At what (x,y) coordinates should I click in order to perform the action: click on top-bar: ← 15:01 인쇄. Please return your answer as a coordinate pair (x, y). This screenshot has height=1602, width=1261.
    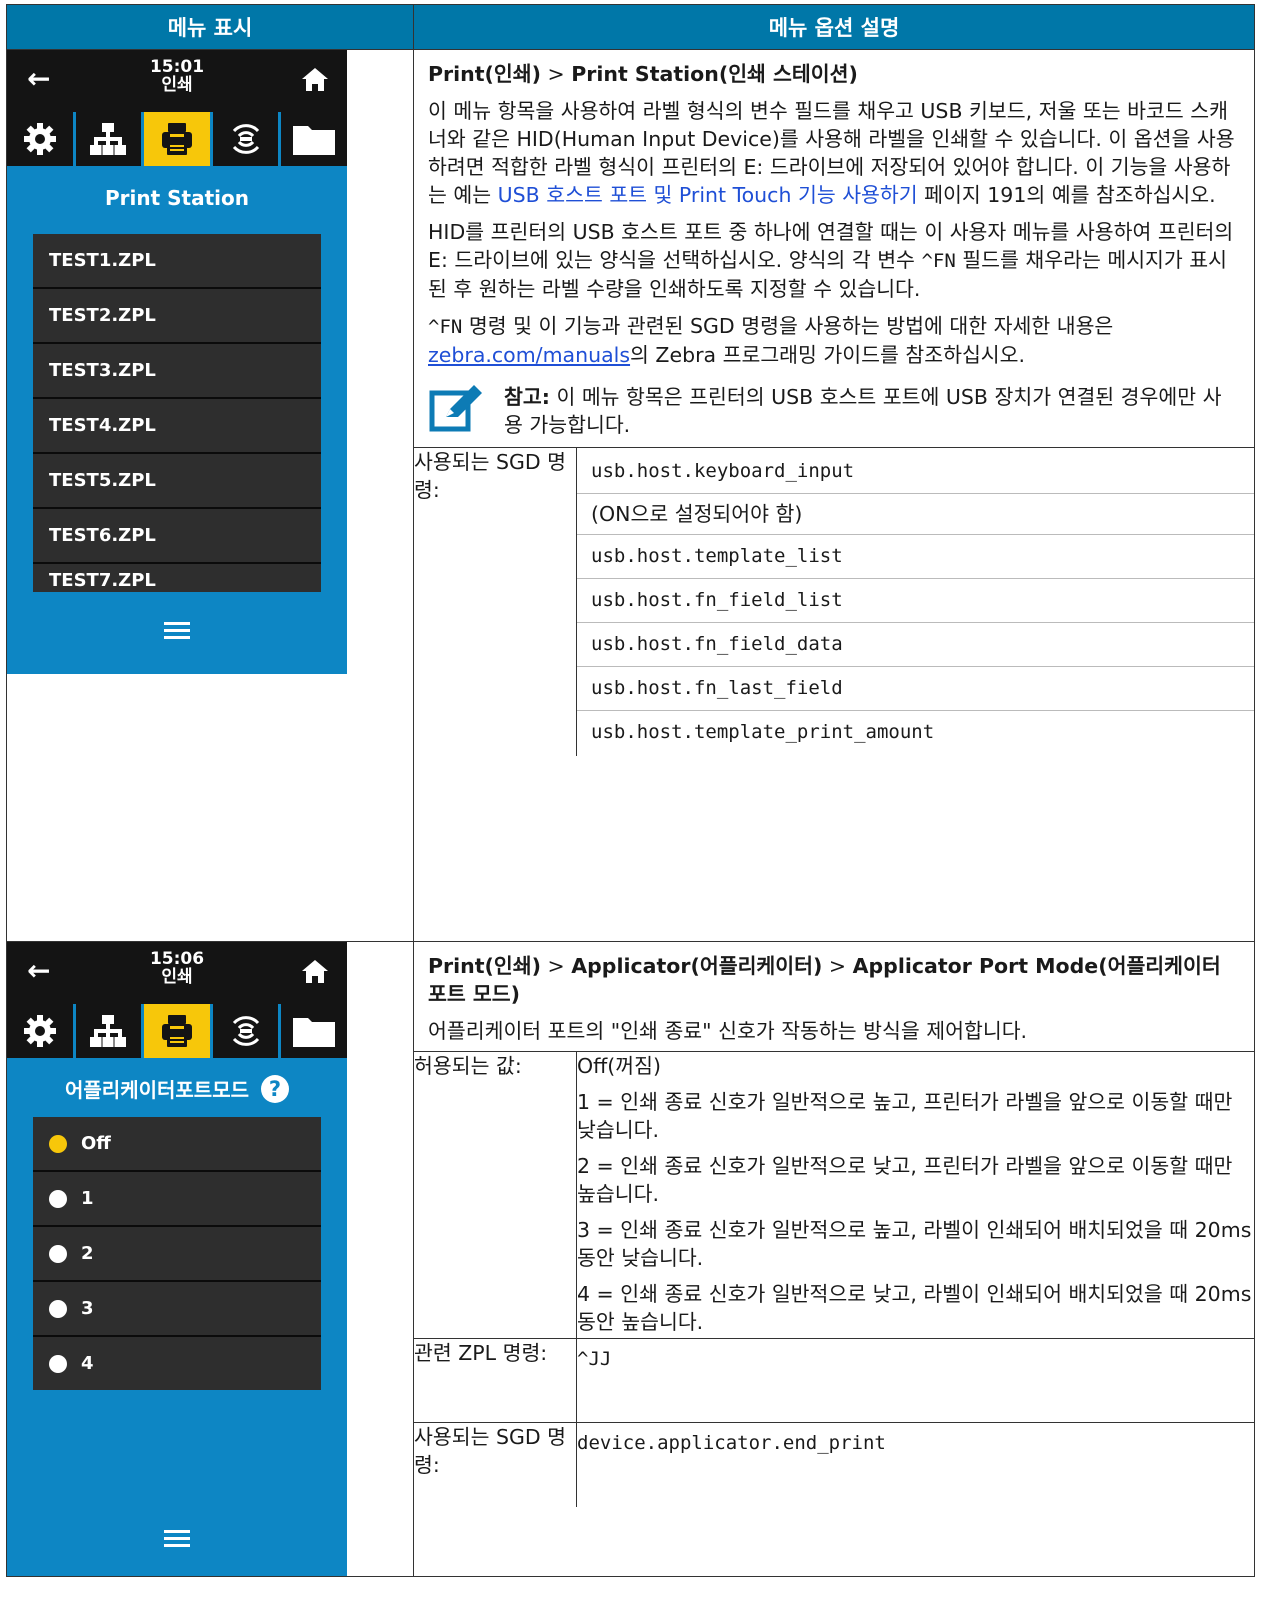
    Looking at the image, I should click on (177, 81).